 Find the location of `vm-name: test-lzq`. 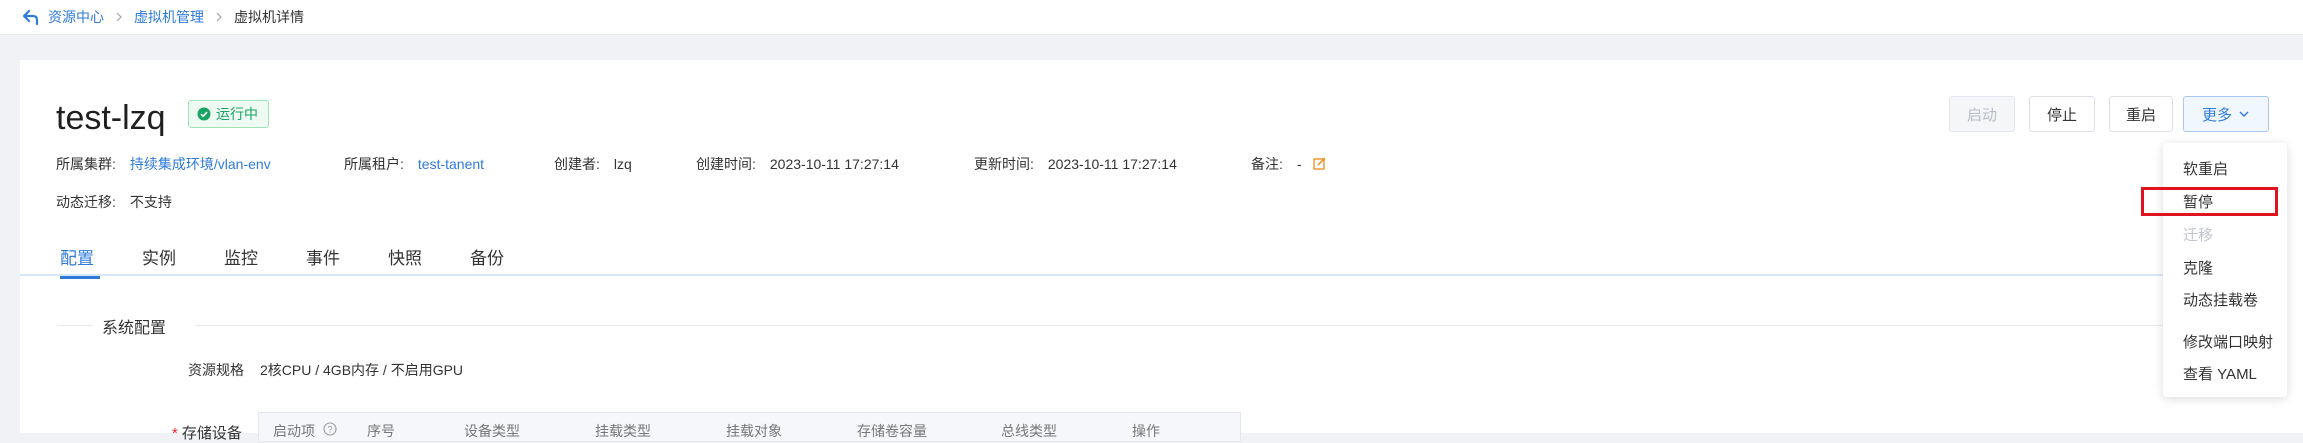

vm-name: test-lzq is located at coordinates (111, 118).